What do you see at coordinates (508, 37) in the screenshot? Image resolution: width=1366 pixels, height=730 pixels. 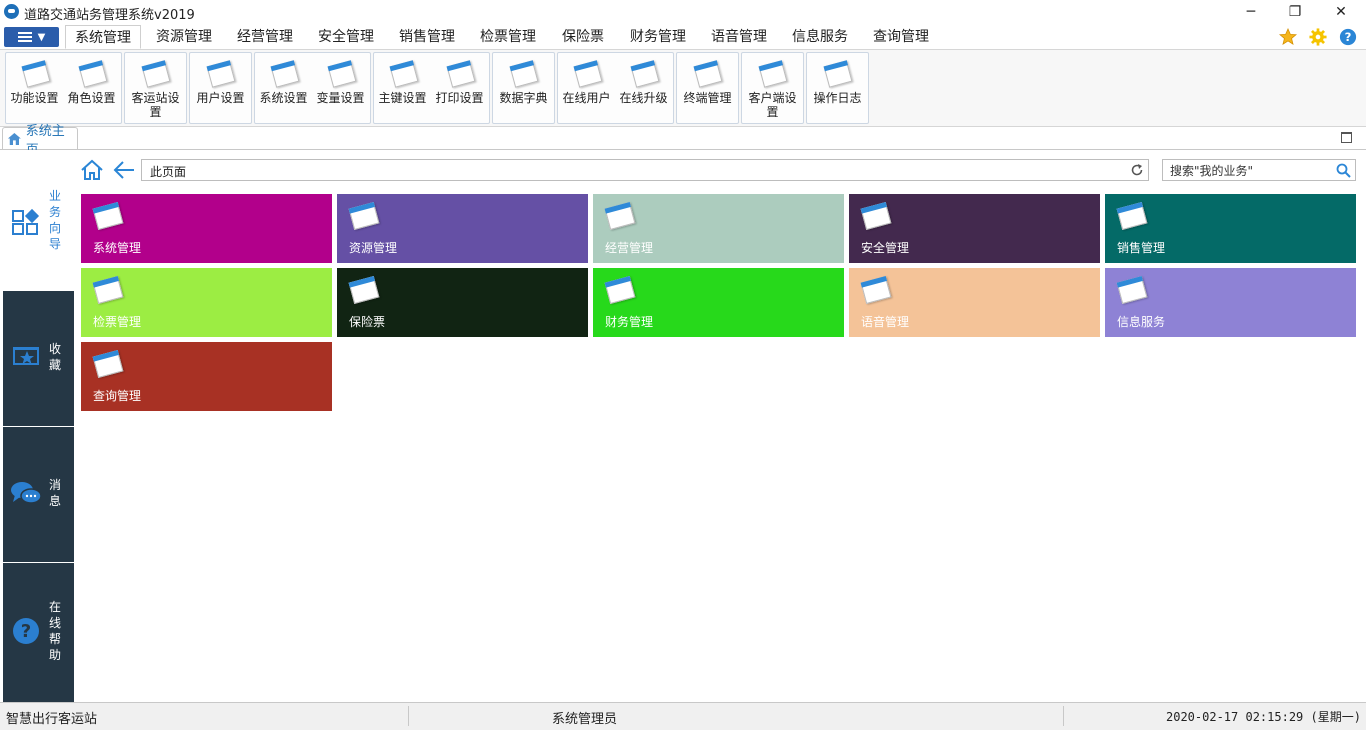 I see `tab-ticket-check: 检票管理` at bounding box center [508, 37].